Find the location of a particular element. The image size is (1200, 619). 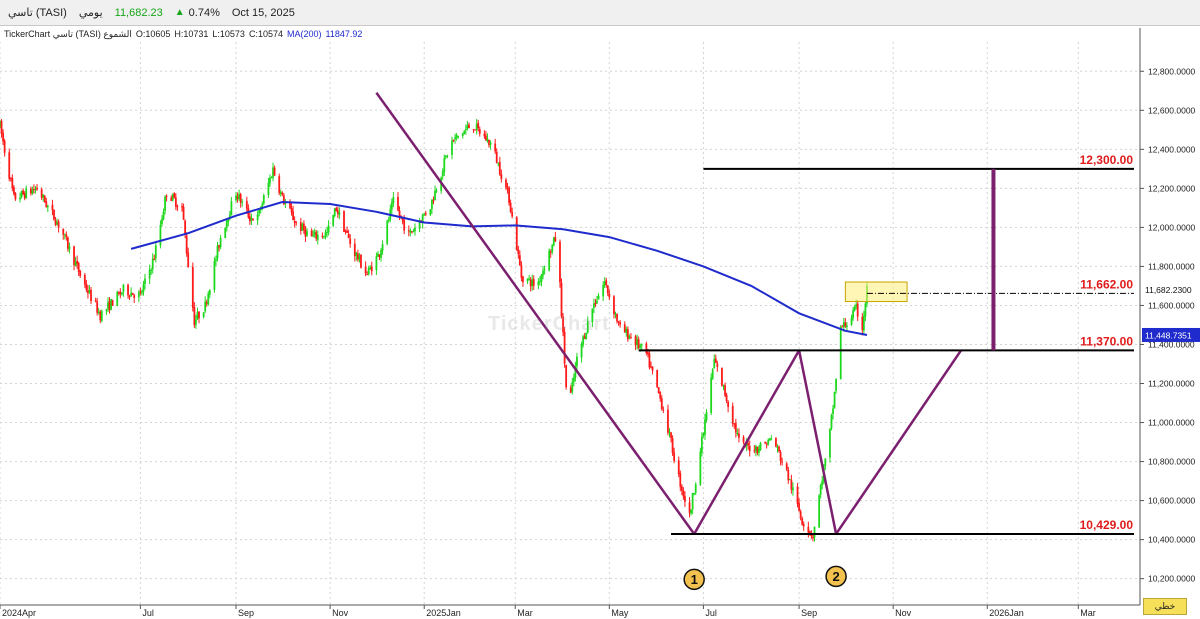

y-tick-label: 11,800.0000 is located at coordinates (1171, 266).